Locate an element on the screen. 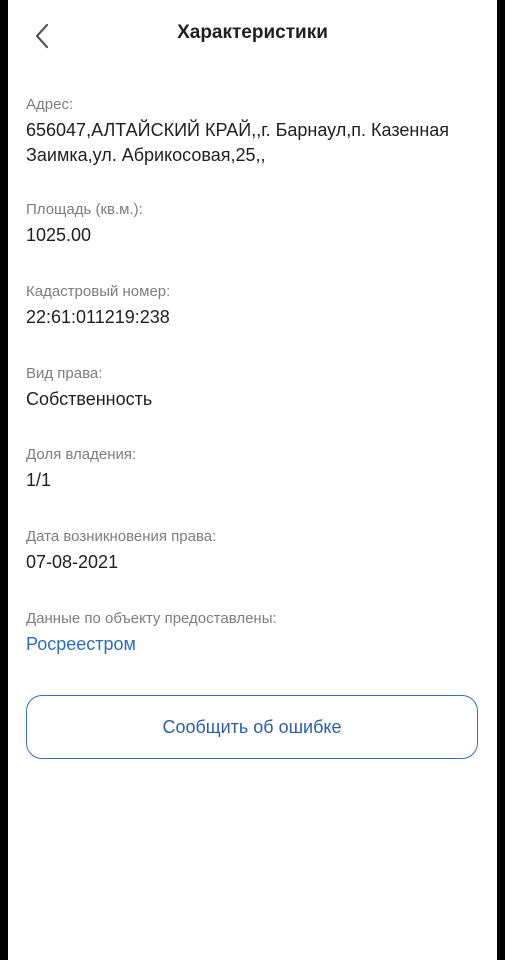 This screenshot has height=960, width=505. area-value: 1025.00 is located at coordinates (59, 235).